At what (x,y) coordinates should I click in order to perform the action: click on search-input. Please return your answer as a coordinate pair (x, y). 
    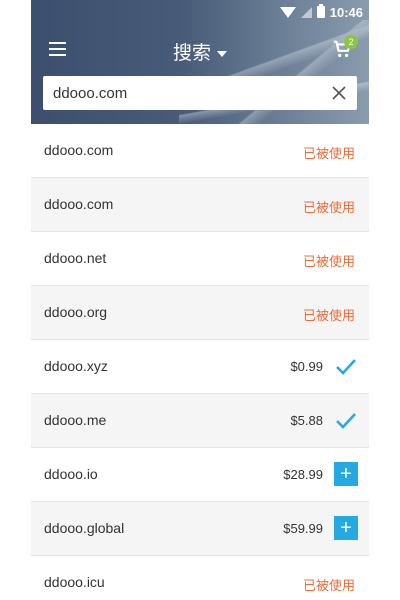
    Looking at the image, I should click on (183, 93).